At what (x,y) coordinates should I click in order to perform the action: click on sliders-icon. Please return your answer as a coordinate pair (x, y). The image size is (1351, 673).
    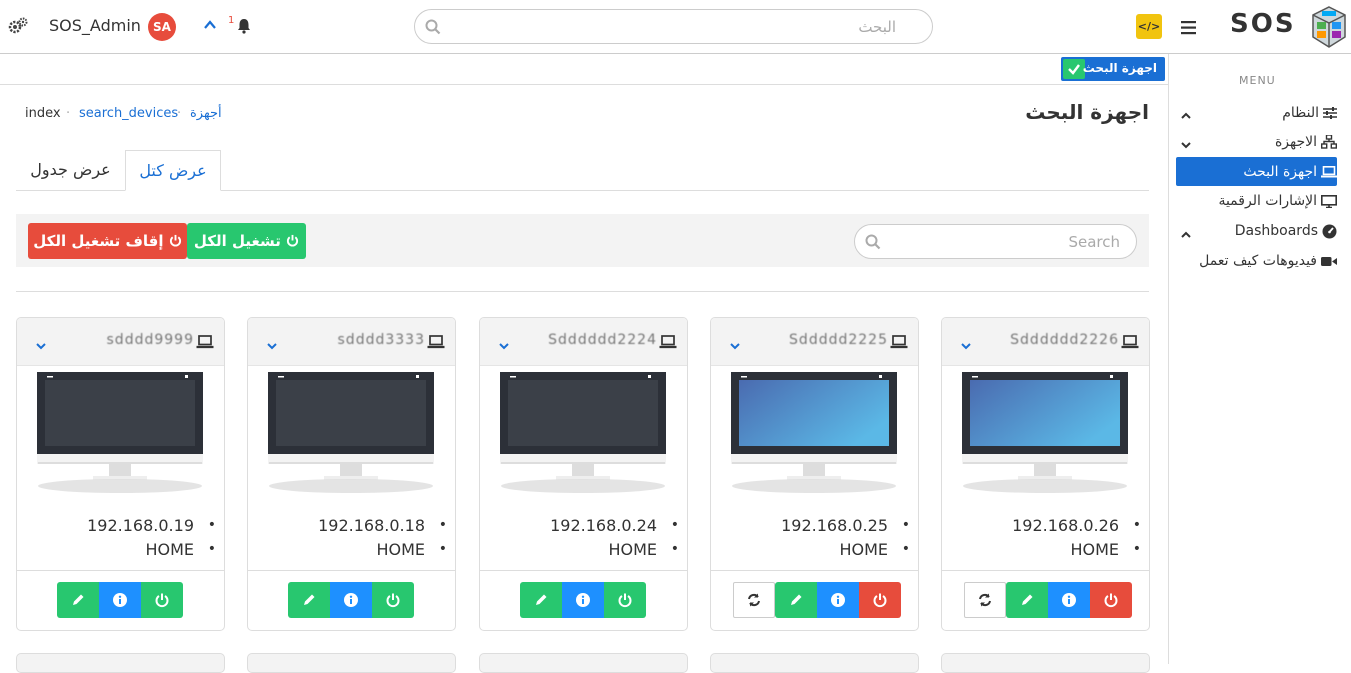
    Looking at the image, I should click on (1330, 113).